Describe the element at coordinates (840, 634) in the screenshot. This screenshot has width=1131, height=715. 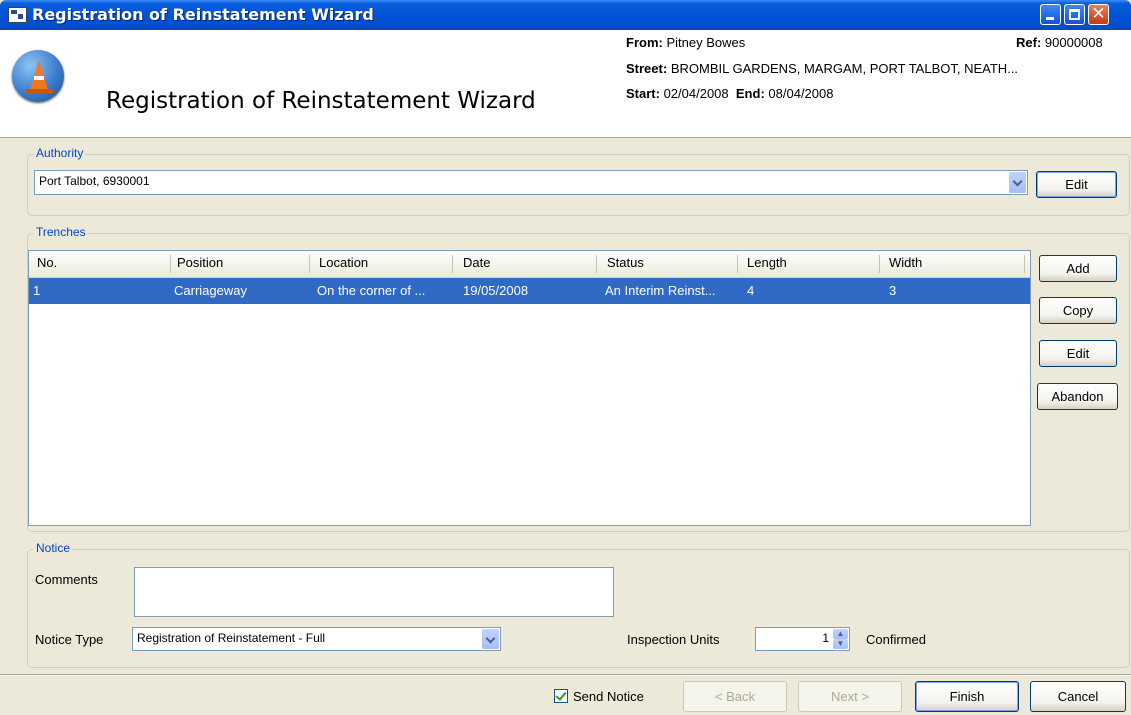
I see `spin-up-icon: ▲` at that location.